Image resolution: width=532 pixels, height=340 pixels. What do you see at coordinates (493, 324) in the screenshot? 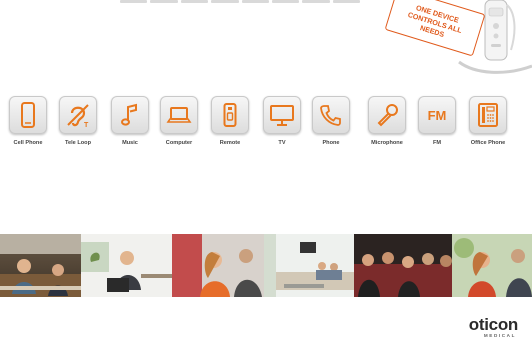
I see `logo-main-text: oticon` at bounding box center [493, 324].